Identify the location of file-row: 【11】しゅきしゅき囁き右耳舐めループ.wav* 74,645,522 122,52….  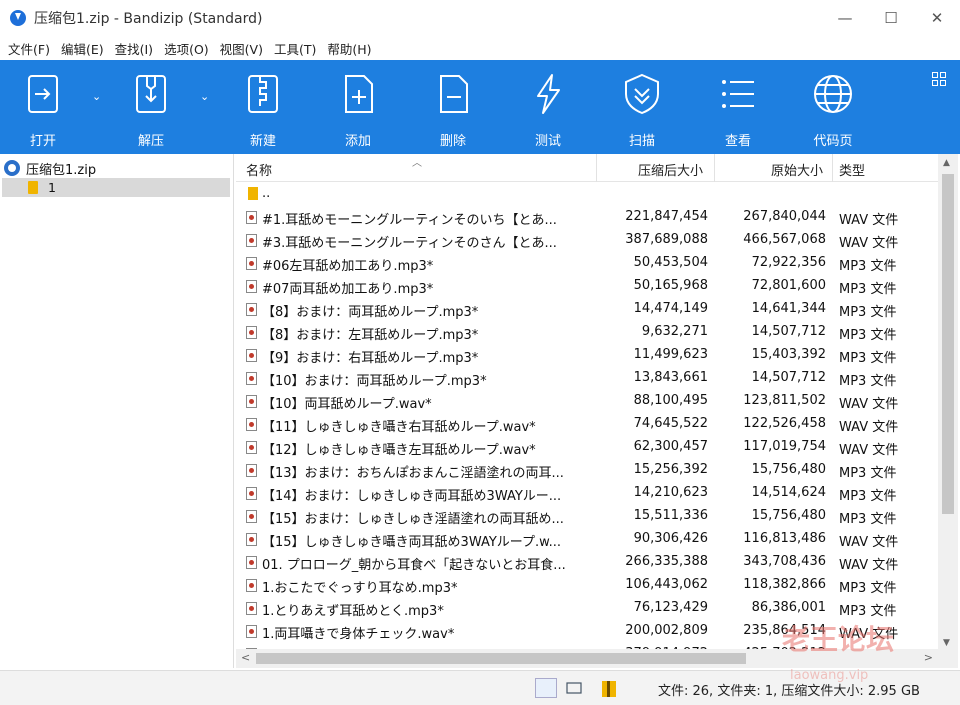
(587, 424).